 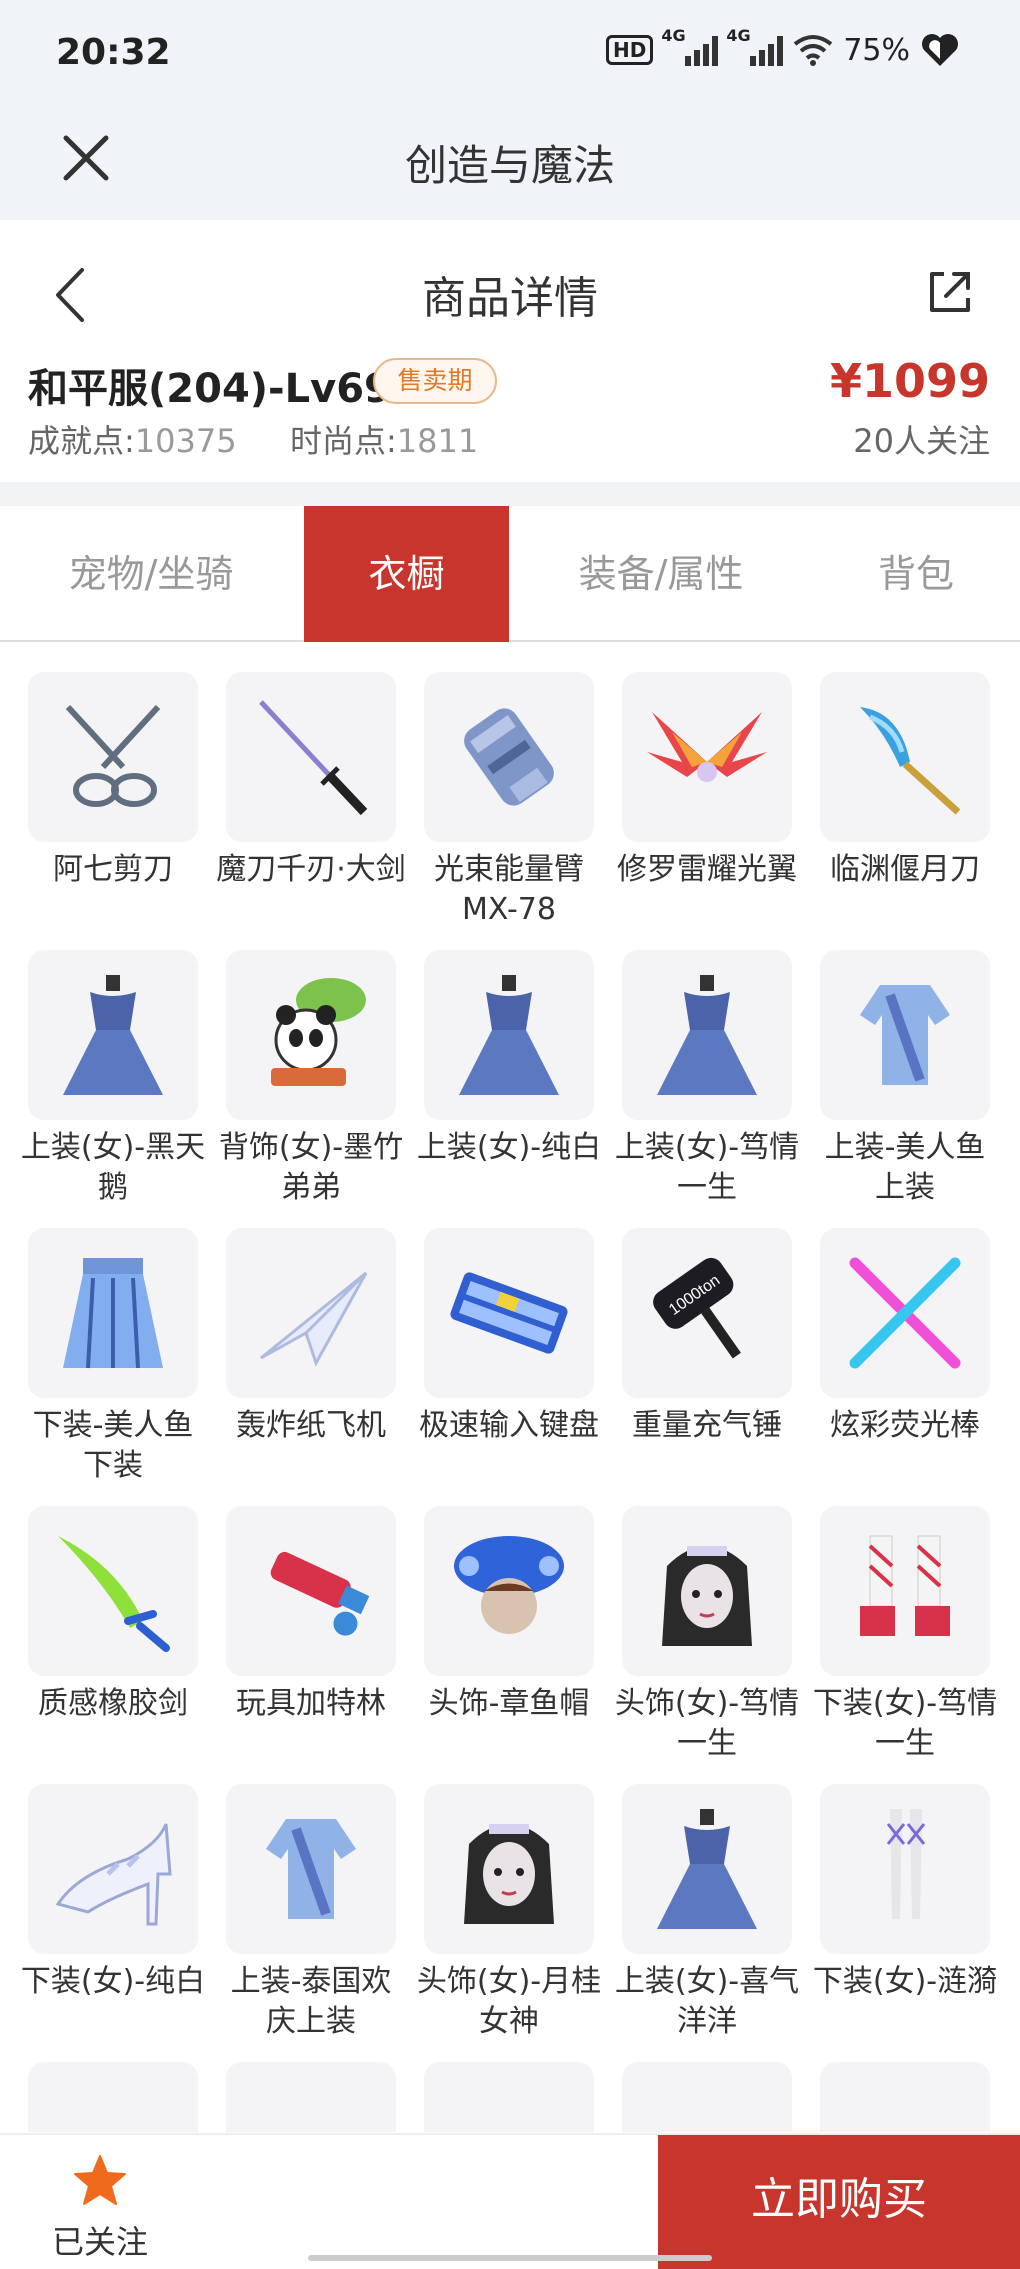 I want to click on wardrobe-item: 临渊偃月刀, so click(x=905, y=806).